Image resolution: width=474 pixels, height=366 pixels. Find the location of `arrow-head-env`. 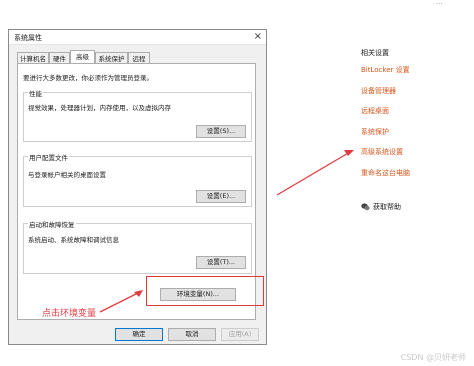

arrow-head-env is located at coordinates (138, 293).